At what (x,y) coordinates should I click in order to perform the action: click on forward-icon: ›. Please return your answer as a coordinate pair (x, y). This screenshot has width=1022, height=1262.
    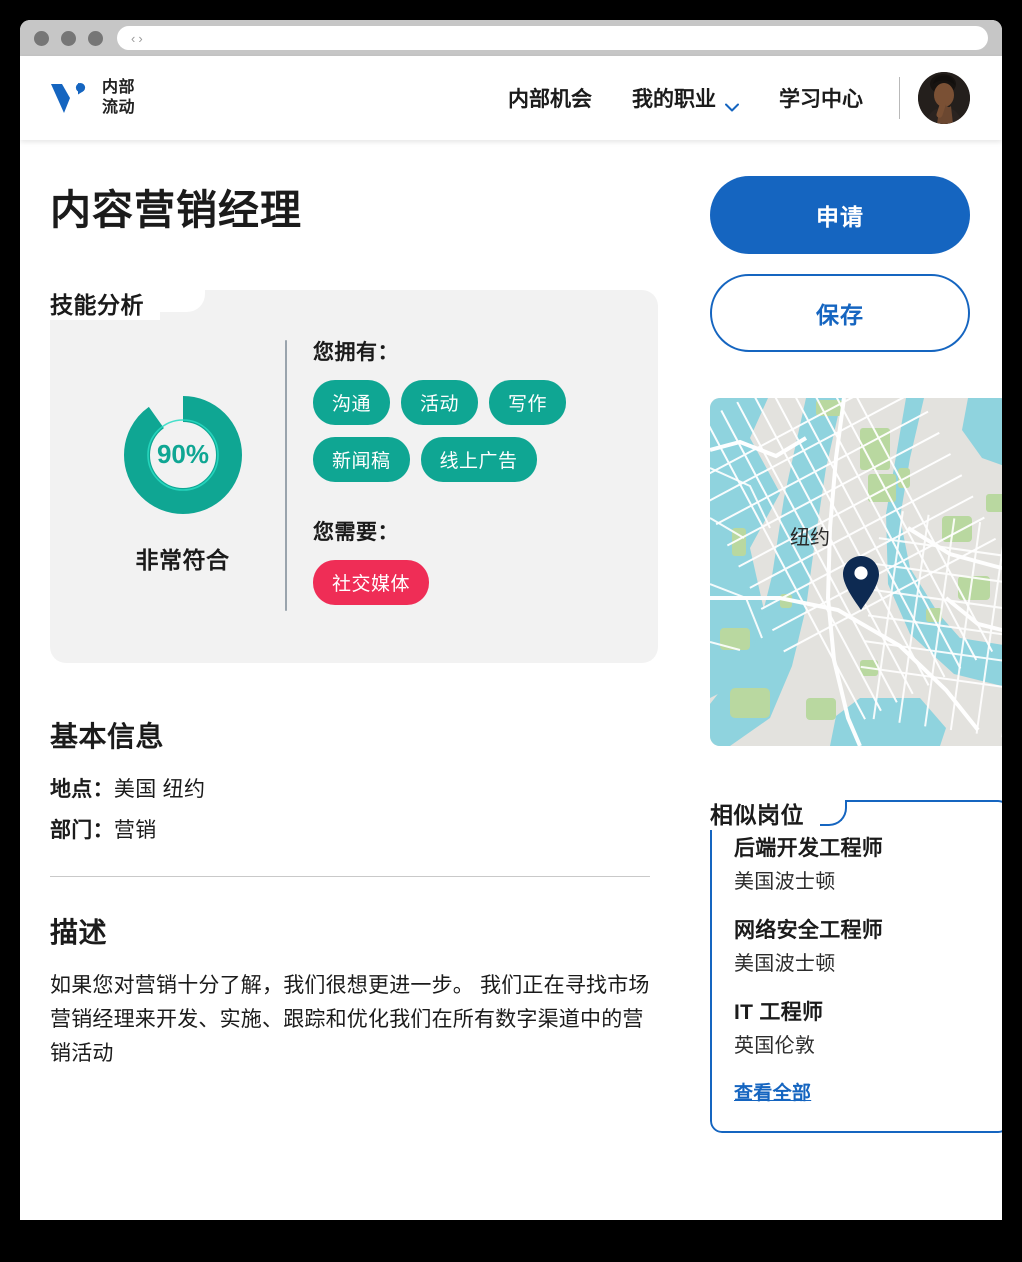
    Looking at the image, I should click on (140, 38).